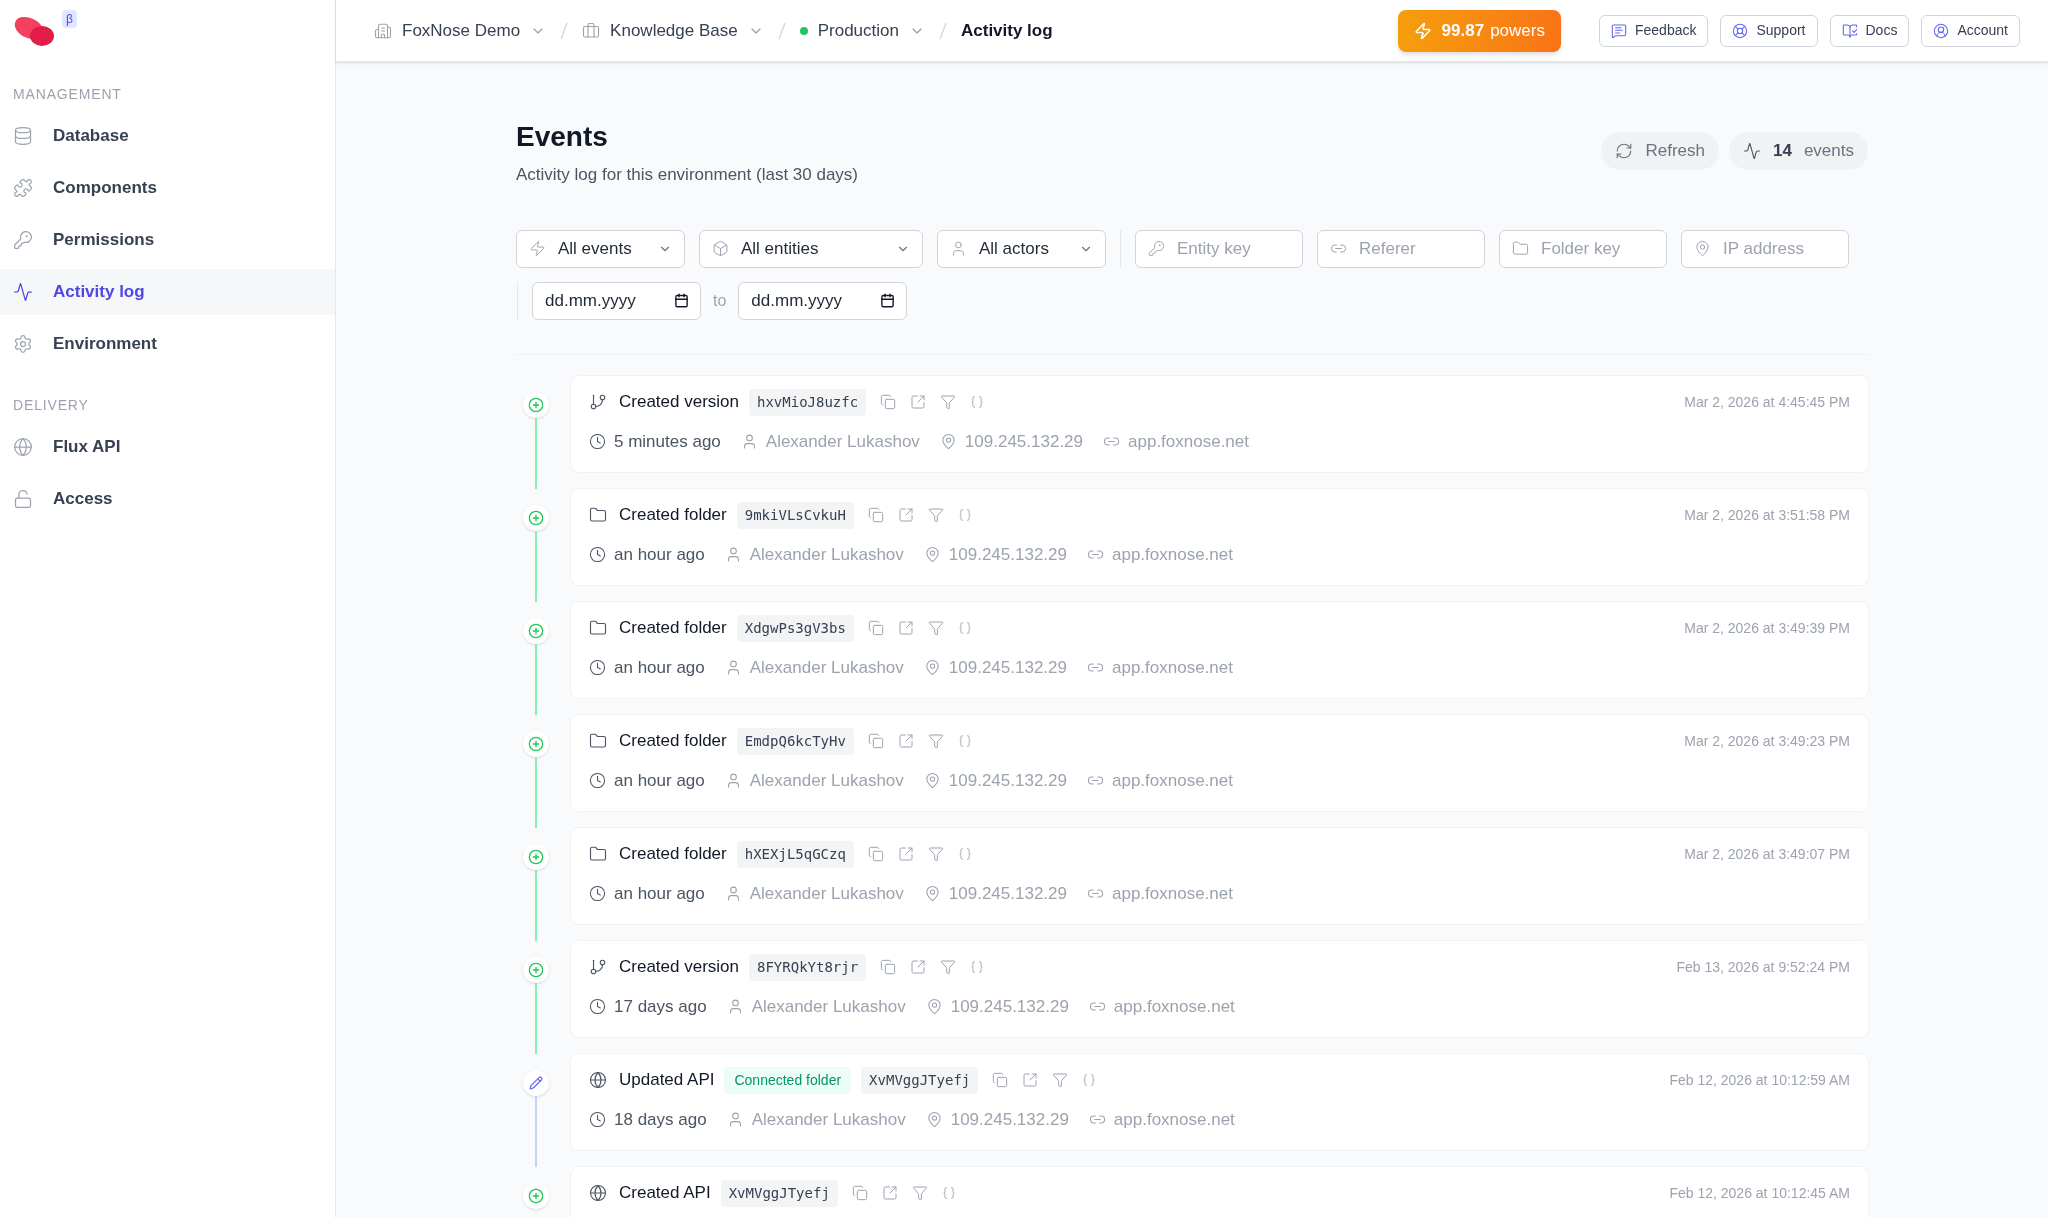 The width and height of the screenshot is (2048, 1217). I want to click on event-date: Feb 13, 2026 at 9:52:24 PM, so click(1763, 967).